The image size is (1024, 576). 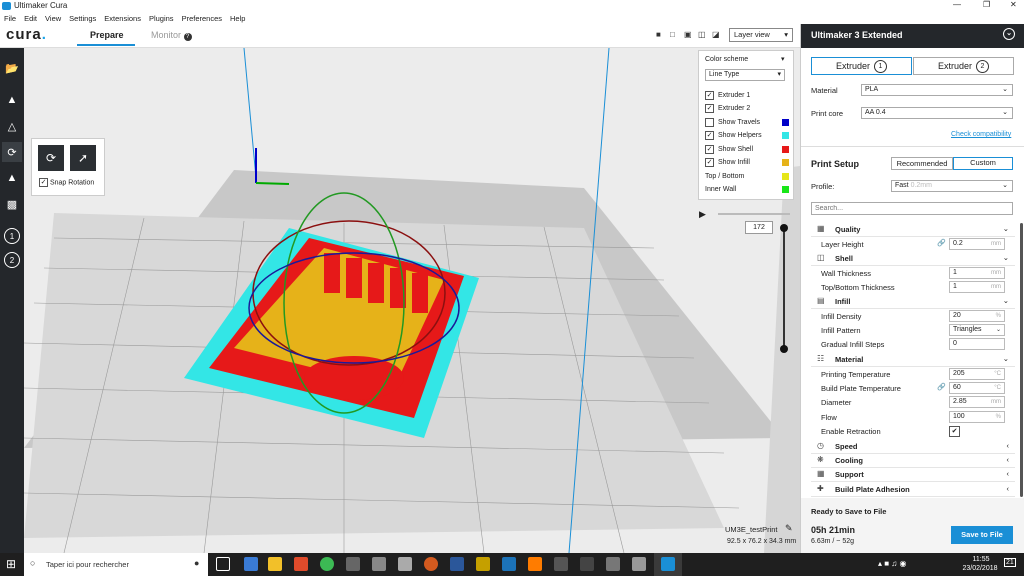 I want to click on lay-flat-icon: ➚, so click(x=83, y=158).